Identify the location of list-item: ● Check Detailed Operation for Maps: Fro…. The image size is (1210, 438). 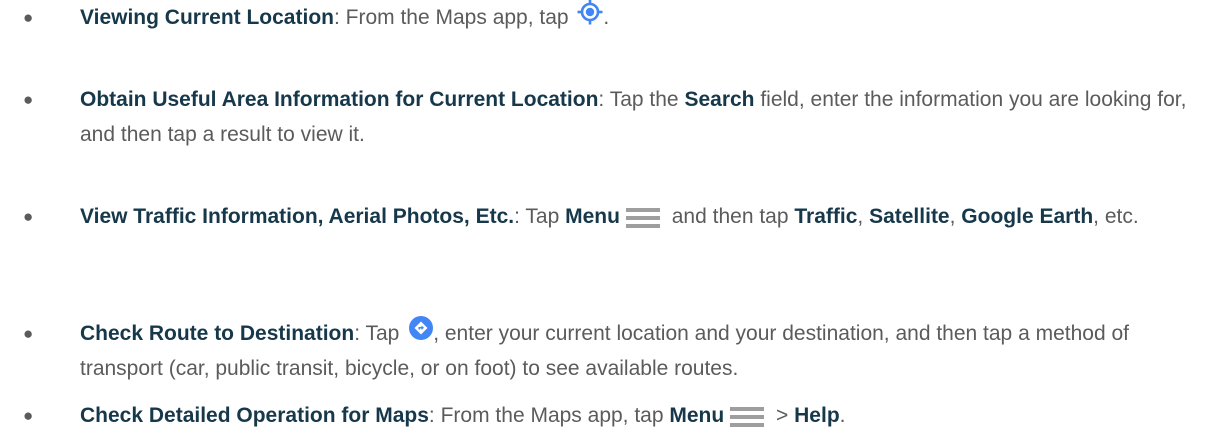
(606, 415).